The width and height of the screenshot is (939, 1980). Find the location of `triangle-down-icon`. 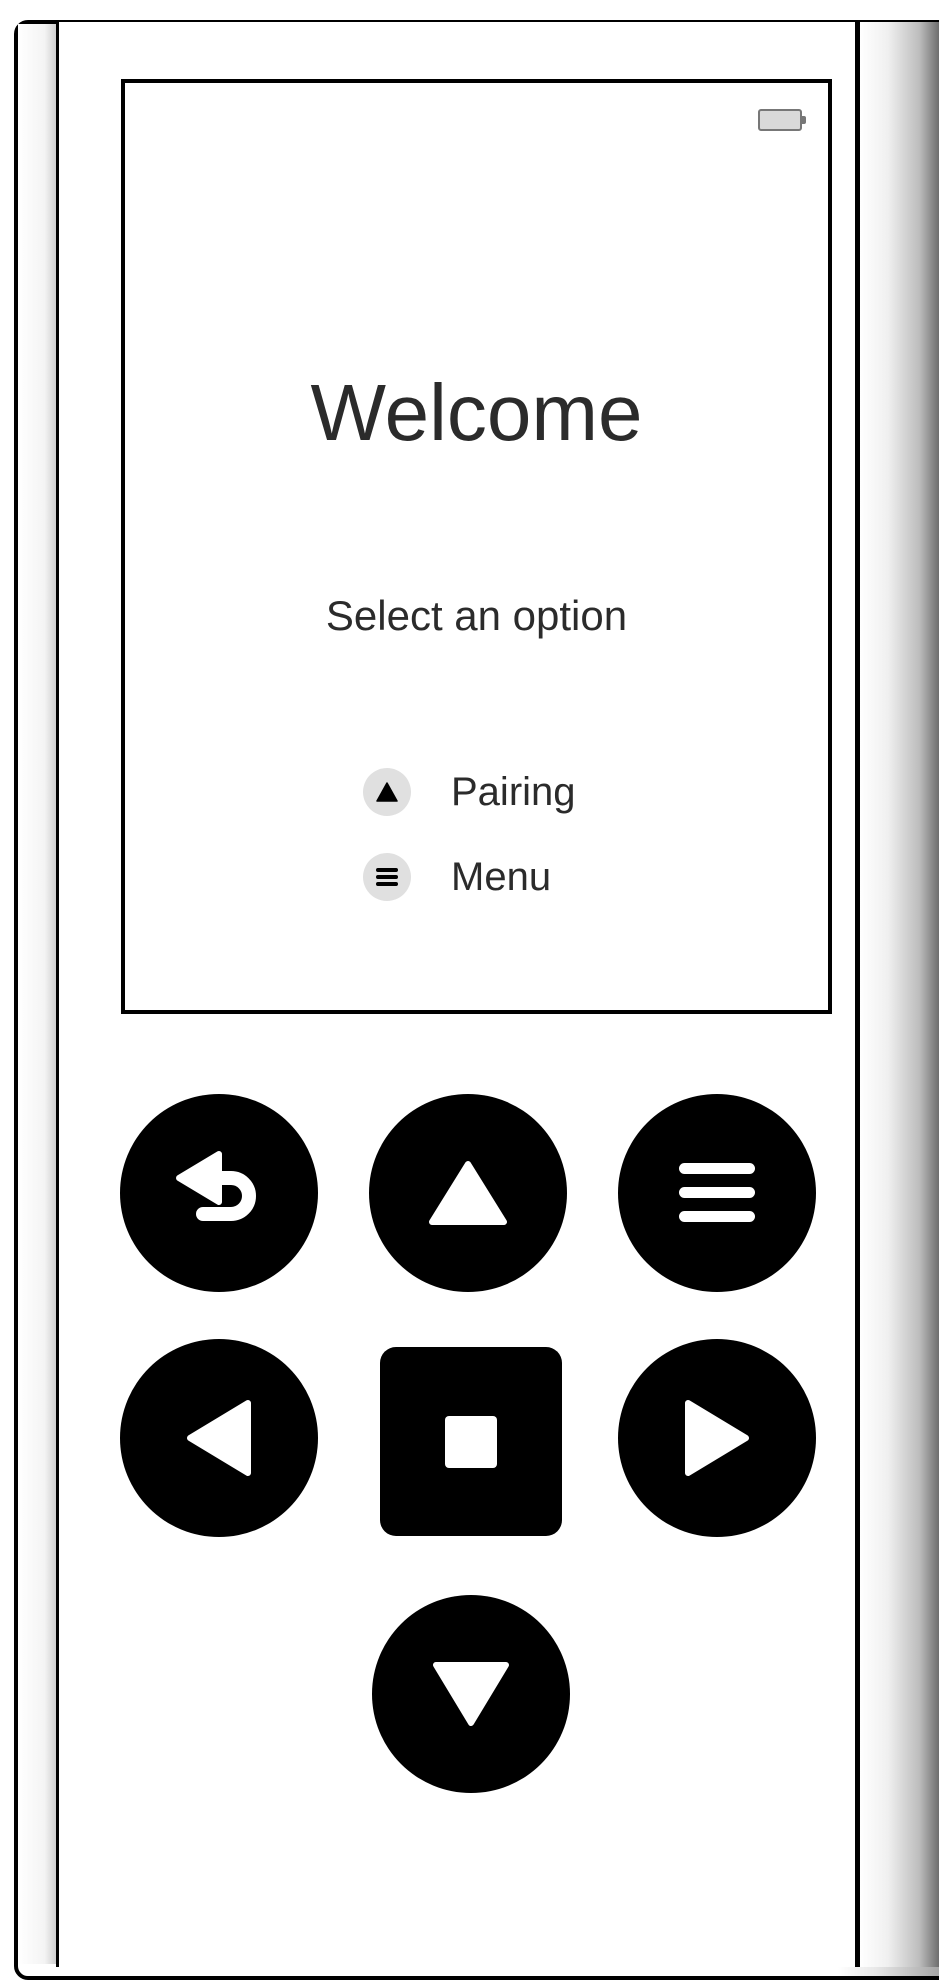

triangle-down-icon is located at coordinates (471, 1694).